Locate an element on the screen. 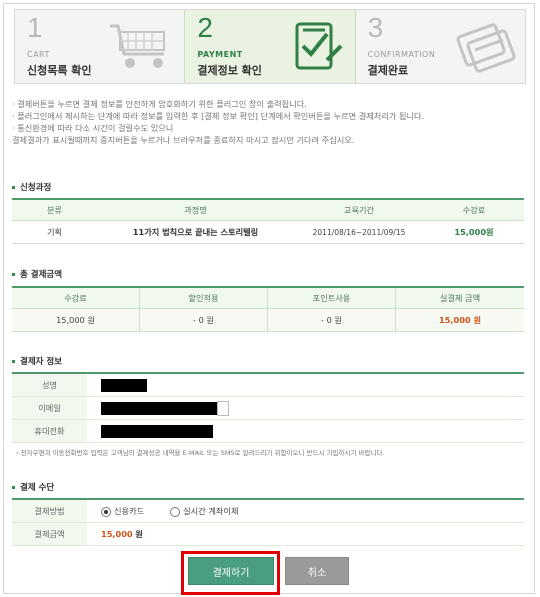 This screenshot has width=540, height=597. total-section-title: 총 결제금액 is located at coordinates (37, 274).